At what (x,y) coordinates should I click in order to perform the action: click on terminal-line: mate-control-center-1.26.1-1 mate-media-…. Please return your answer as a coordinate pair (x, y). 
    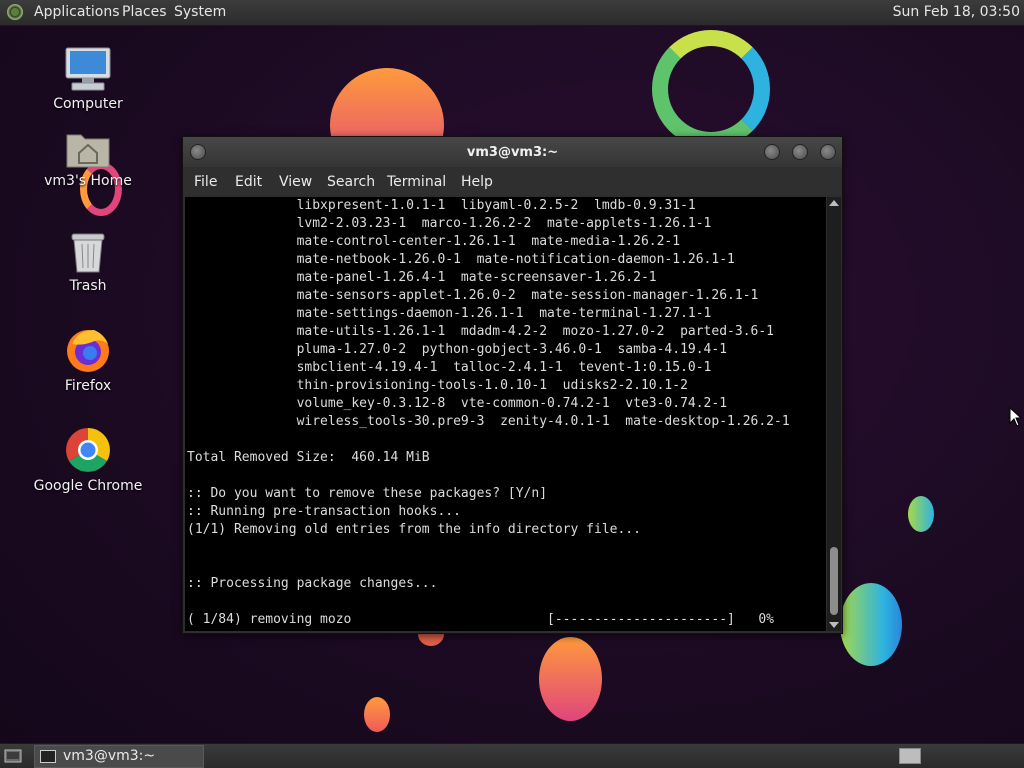
    Looking at the image, I should click on (434, 241).